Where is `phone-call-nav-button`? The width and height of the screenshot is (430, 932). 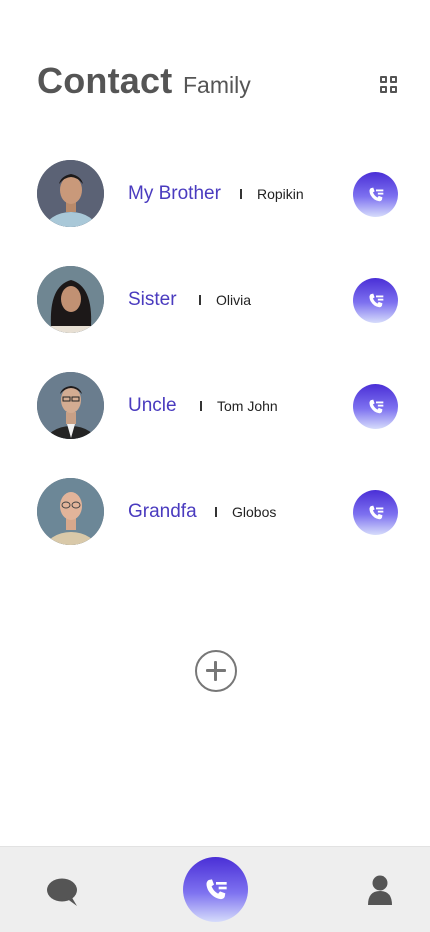 phone-call-nav-button is located at coordinates (215, 889).